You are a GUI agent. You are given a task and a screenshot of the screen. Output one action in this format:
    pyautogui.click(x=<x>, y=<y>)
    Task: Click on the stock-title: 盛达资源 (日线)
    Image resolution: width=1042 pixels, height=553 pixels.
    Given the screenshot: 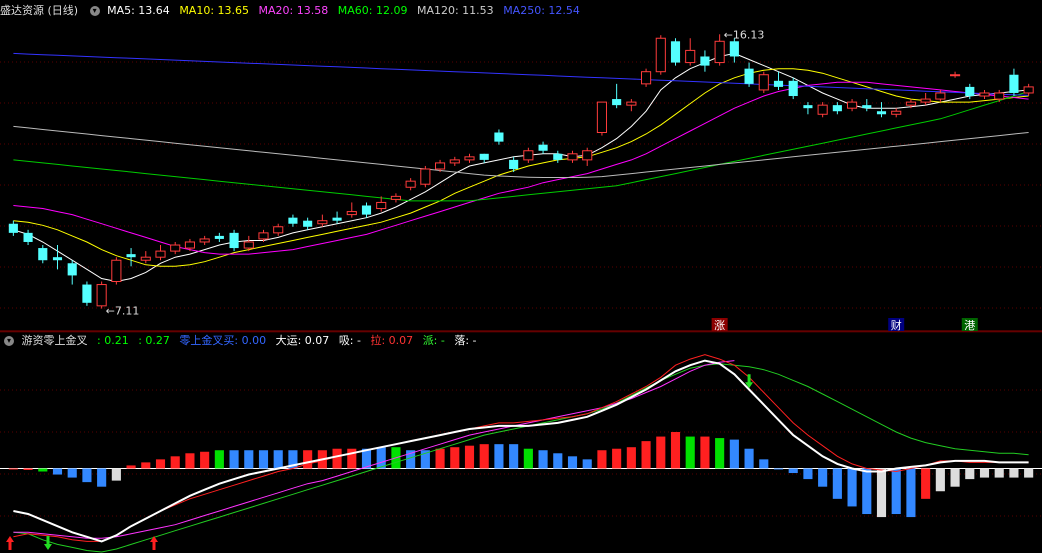 What is the action you would take?
    pyautogui.click(x=39, y=10)
    